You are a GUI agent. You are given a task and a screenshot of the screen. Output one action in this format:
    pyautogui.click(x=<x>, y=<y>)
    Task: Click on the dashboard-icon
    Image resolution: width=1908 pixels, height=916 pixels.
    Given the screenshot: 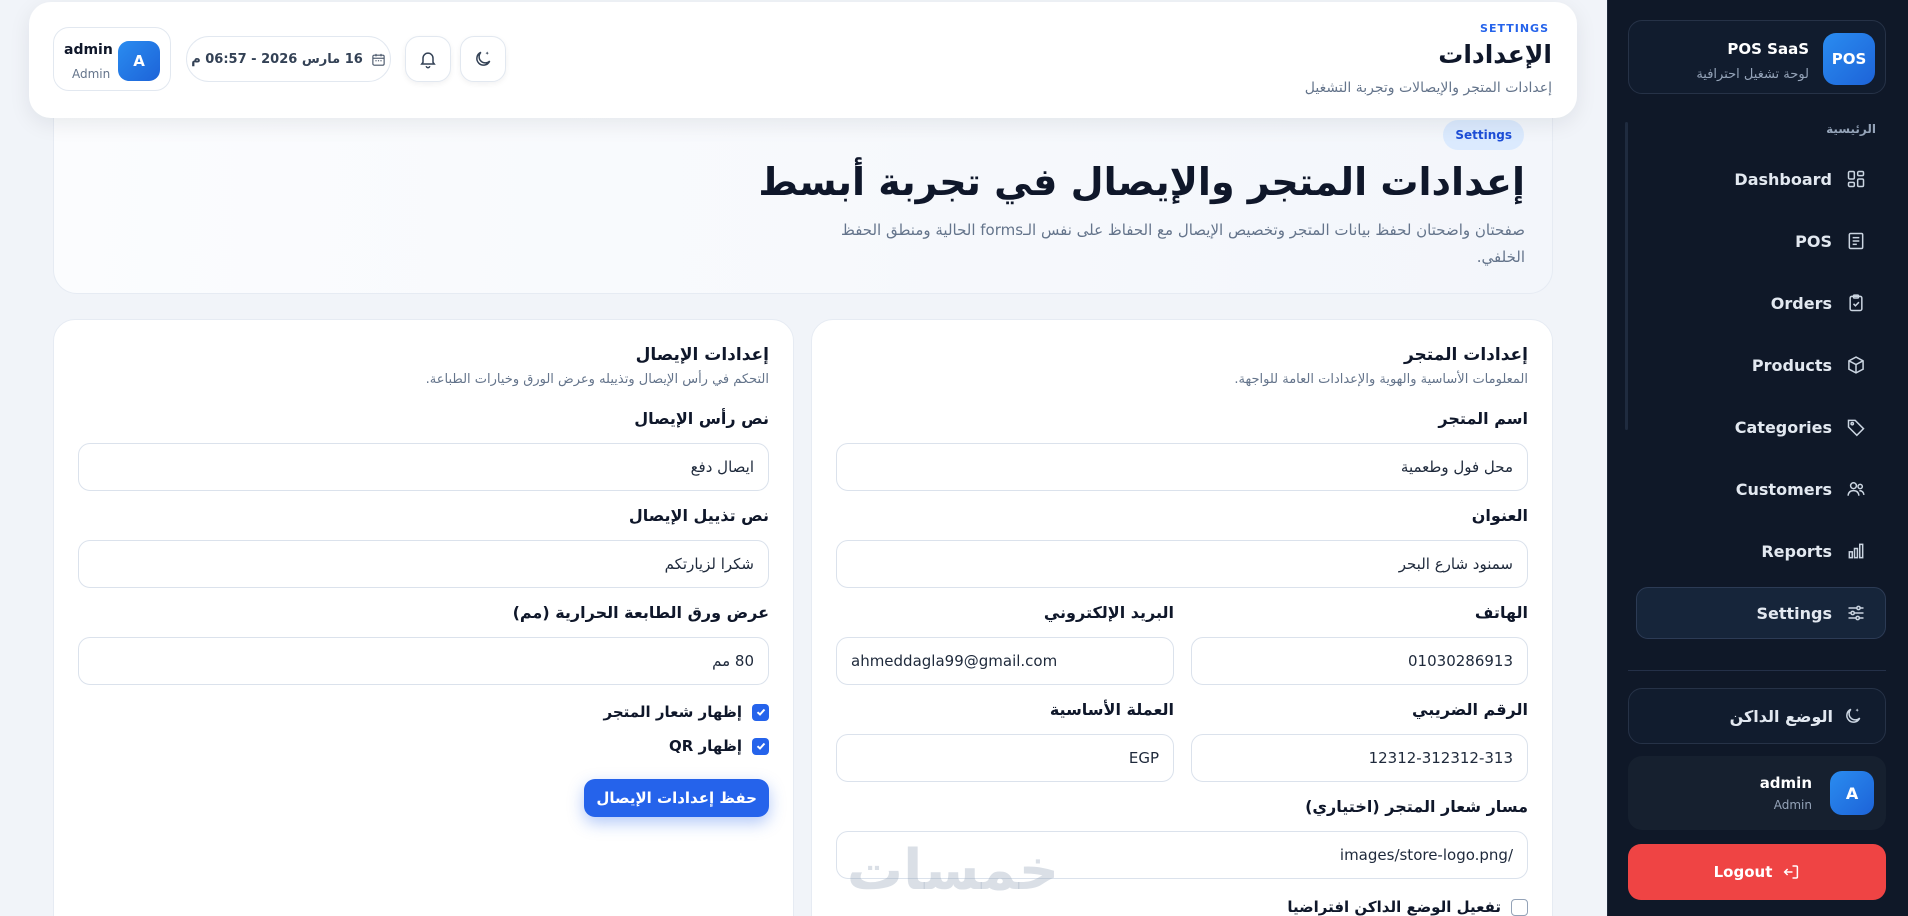 What is the action you would take?
    pyautogui.click(x=1856, y=179)
    